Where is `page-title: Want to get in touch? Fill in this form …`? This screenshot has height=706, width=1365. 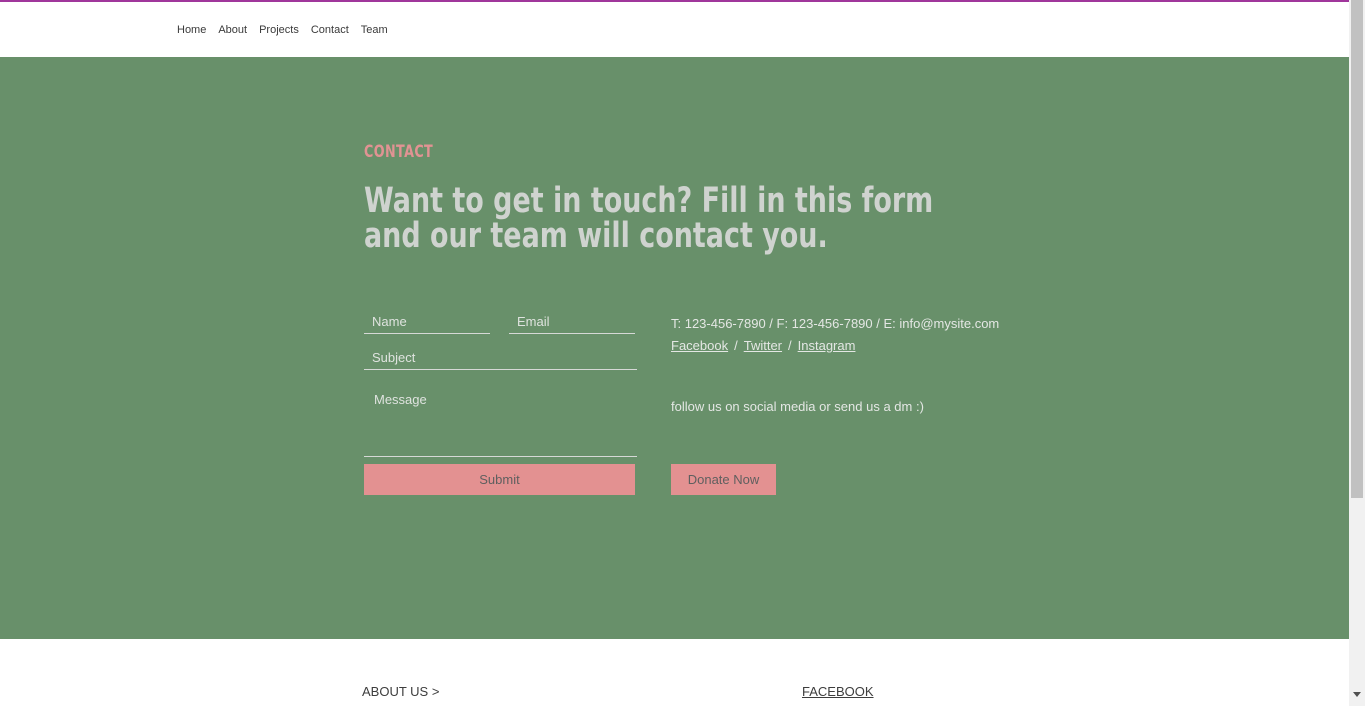
page-title: Want to get in touch? Fill in this form … is located at coordinates (649, 218).